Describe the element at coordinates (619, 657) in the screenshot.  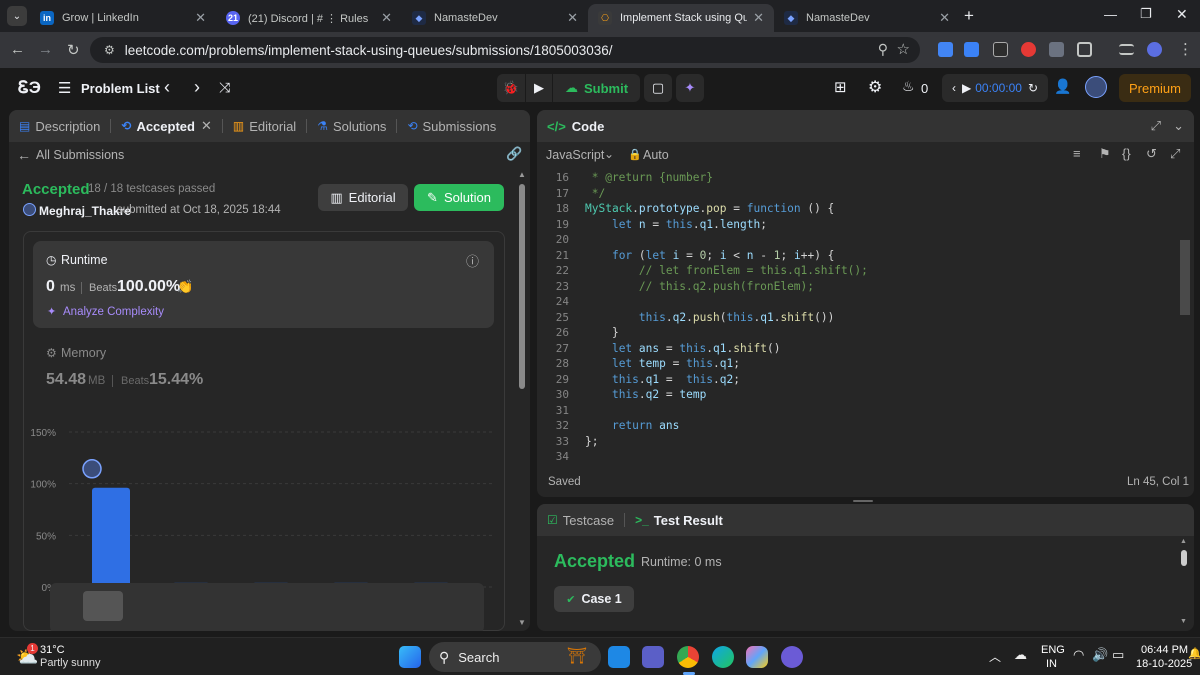
I see `vscode-icon` at that location.